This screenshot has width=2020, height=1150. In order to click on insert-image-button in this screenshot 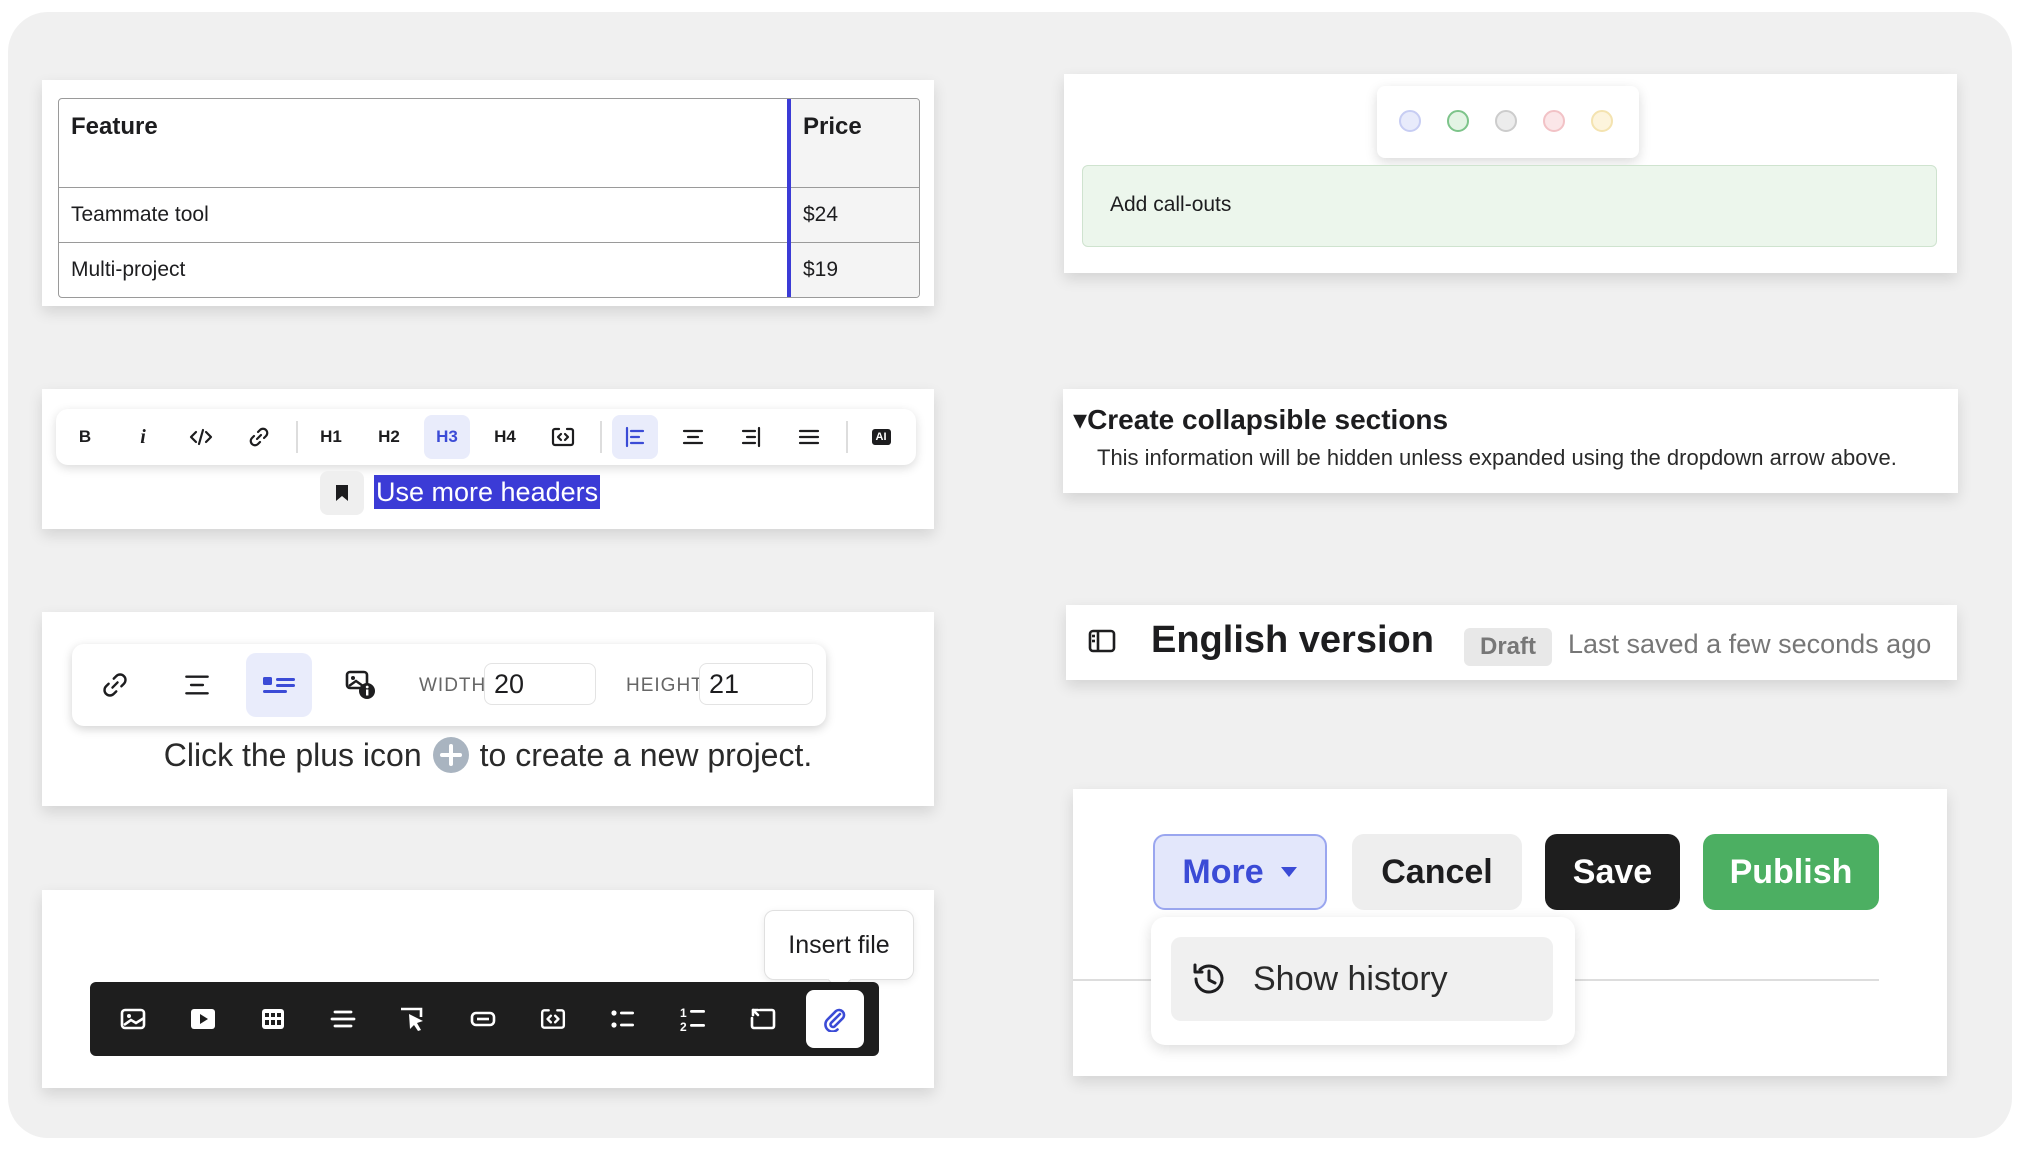, I will do `click(133, 1019)`.